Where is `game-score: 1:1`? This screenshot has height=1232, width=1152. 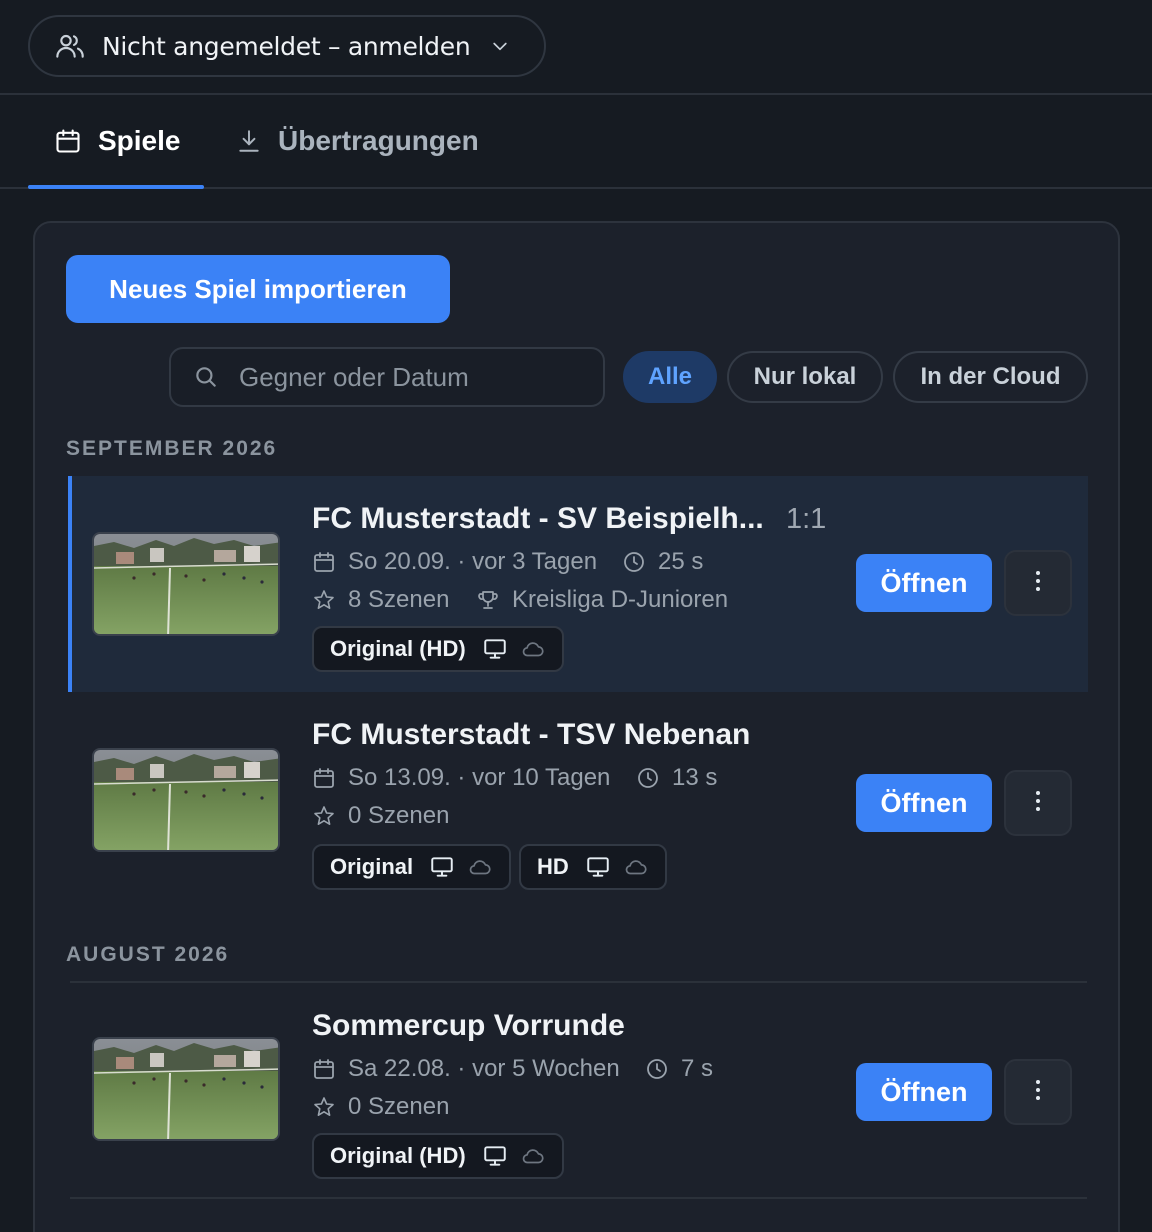 game-score: 1:1 is located at coordinates (806, 519).